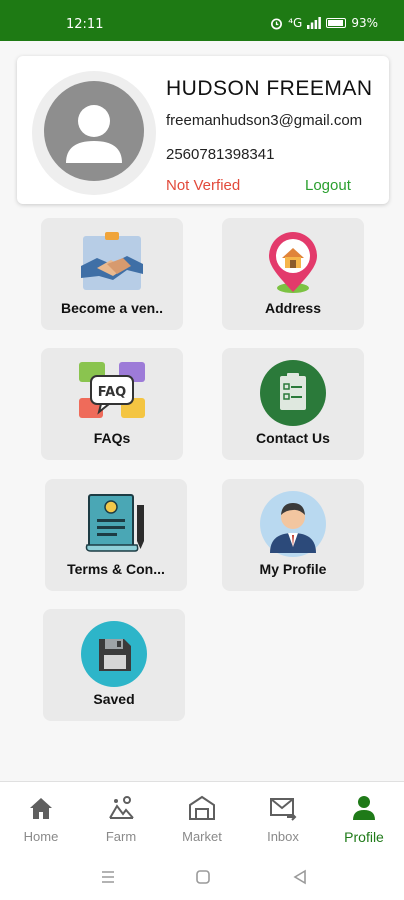 This screenshot has height=900, width=404. Describe the element at coordinates (114, 523) in the screenshot. I see `document-pen-icon` at that location.